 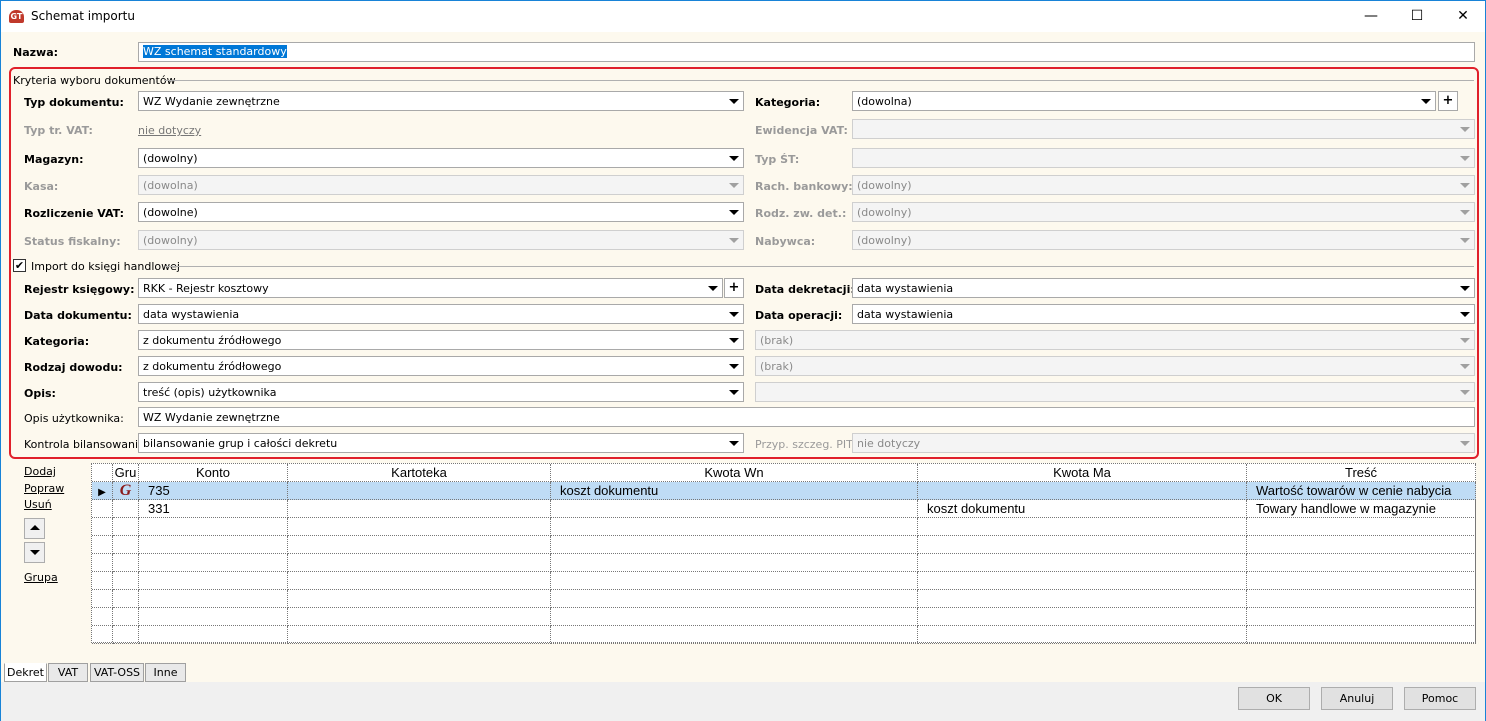 What do you see at coordinates (1417, 16) in the screenshot?
I see `maximize-button: ☐` at bounding box center [1417, 16].